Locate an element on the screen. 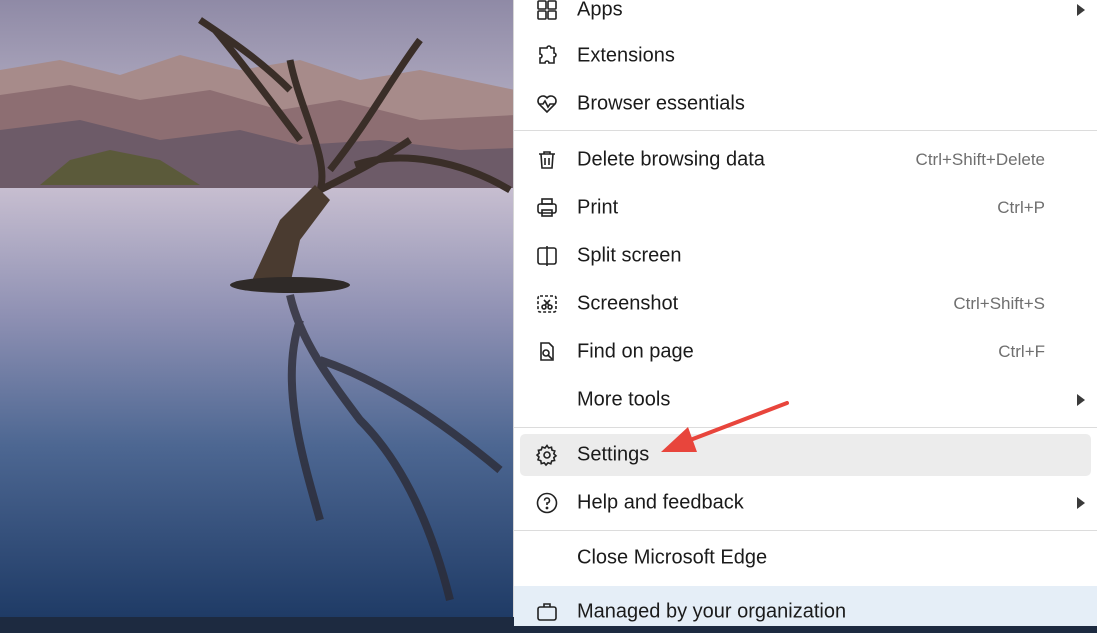  help-icon is located at coordinates (547, 503).